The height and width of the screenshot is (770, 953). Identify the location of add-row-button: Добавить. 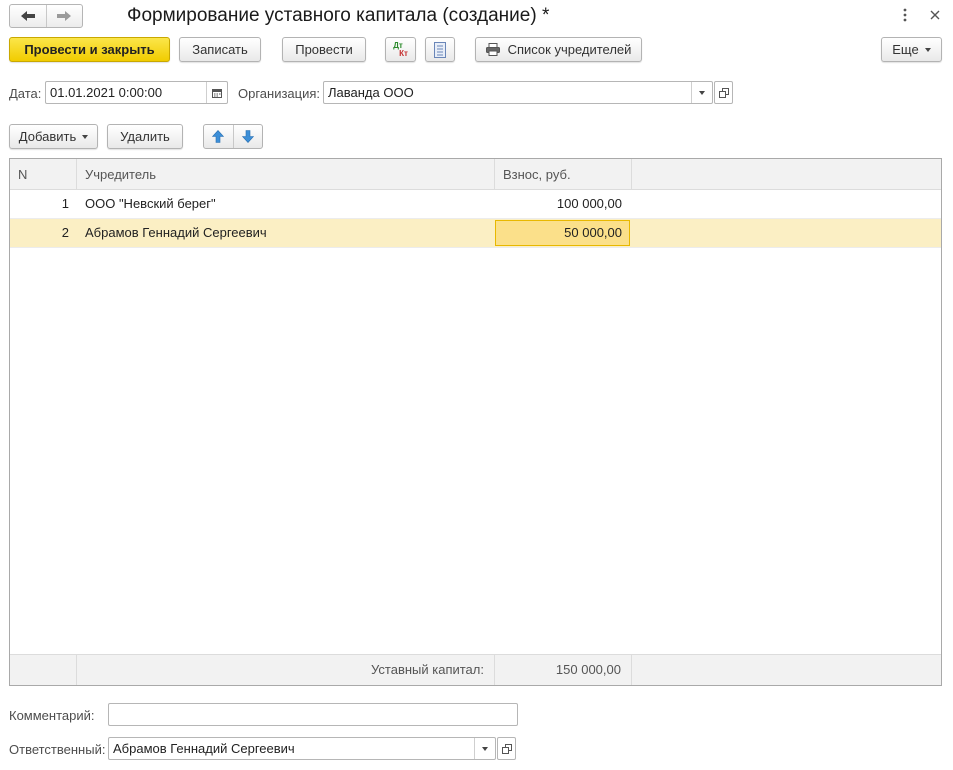
(53, 136).